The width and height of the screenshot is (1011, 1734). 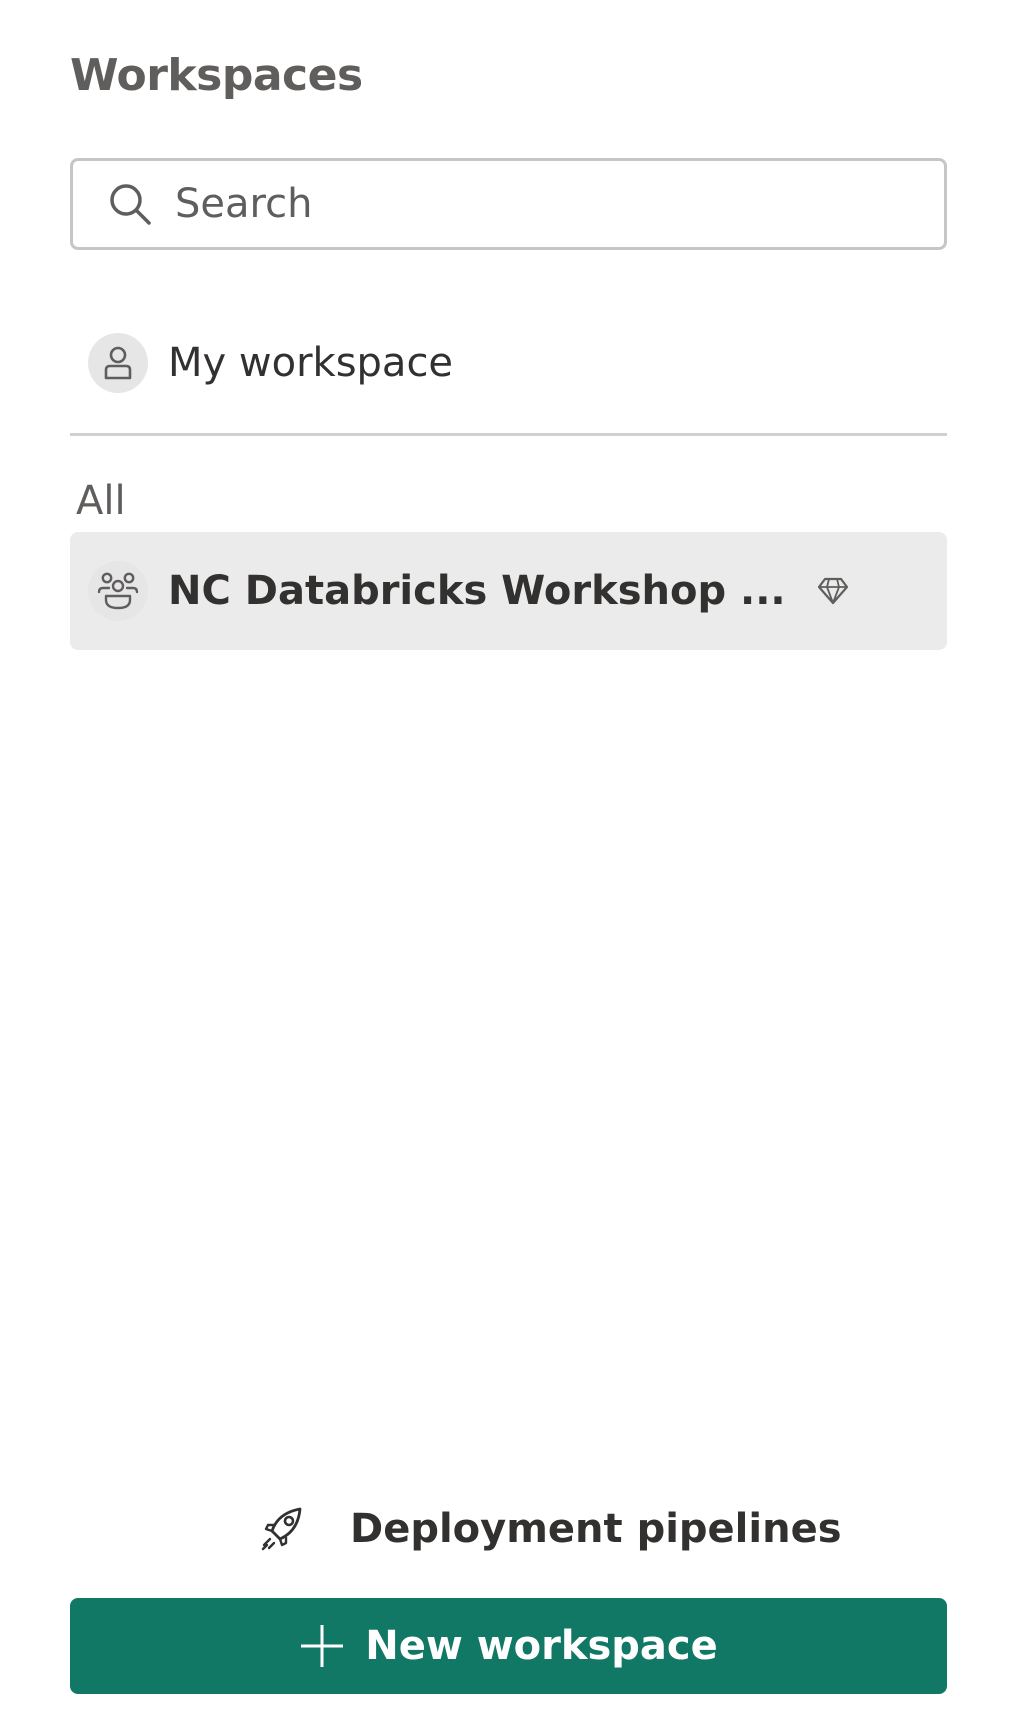 I want to click on divider, so click(x=508, y=434).